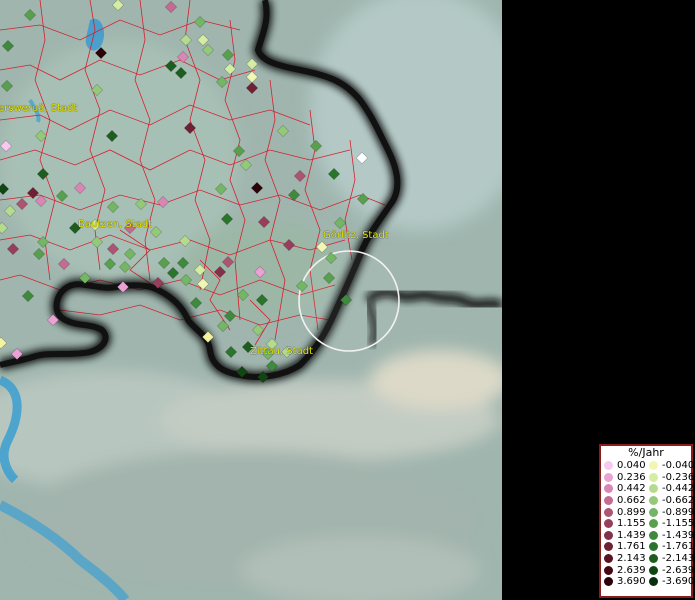 This screenshot has width=695, height=600. I want to click on legend-value: -1.155, so click(678, 524).